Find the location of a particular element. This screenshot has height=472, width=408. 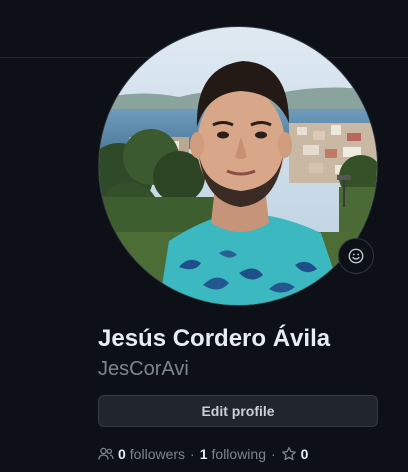

star-icon is located at coordinates (289, 454).